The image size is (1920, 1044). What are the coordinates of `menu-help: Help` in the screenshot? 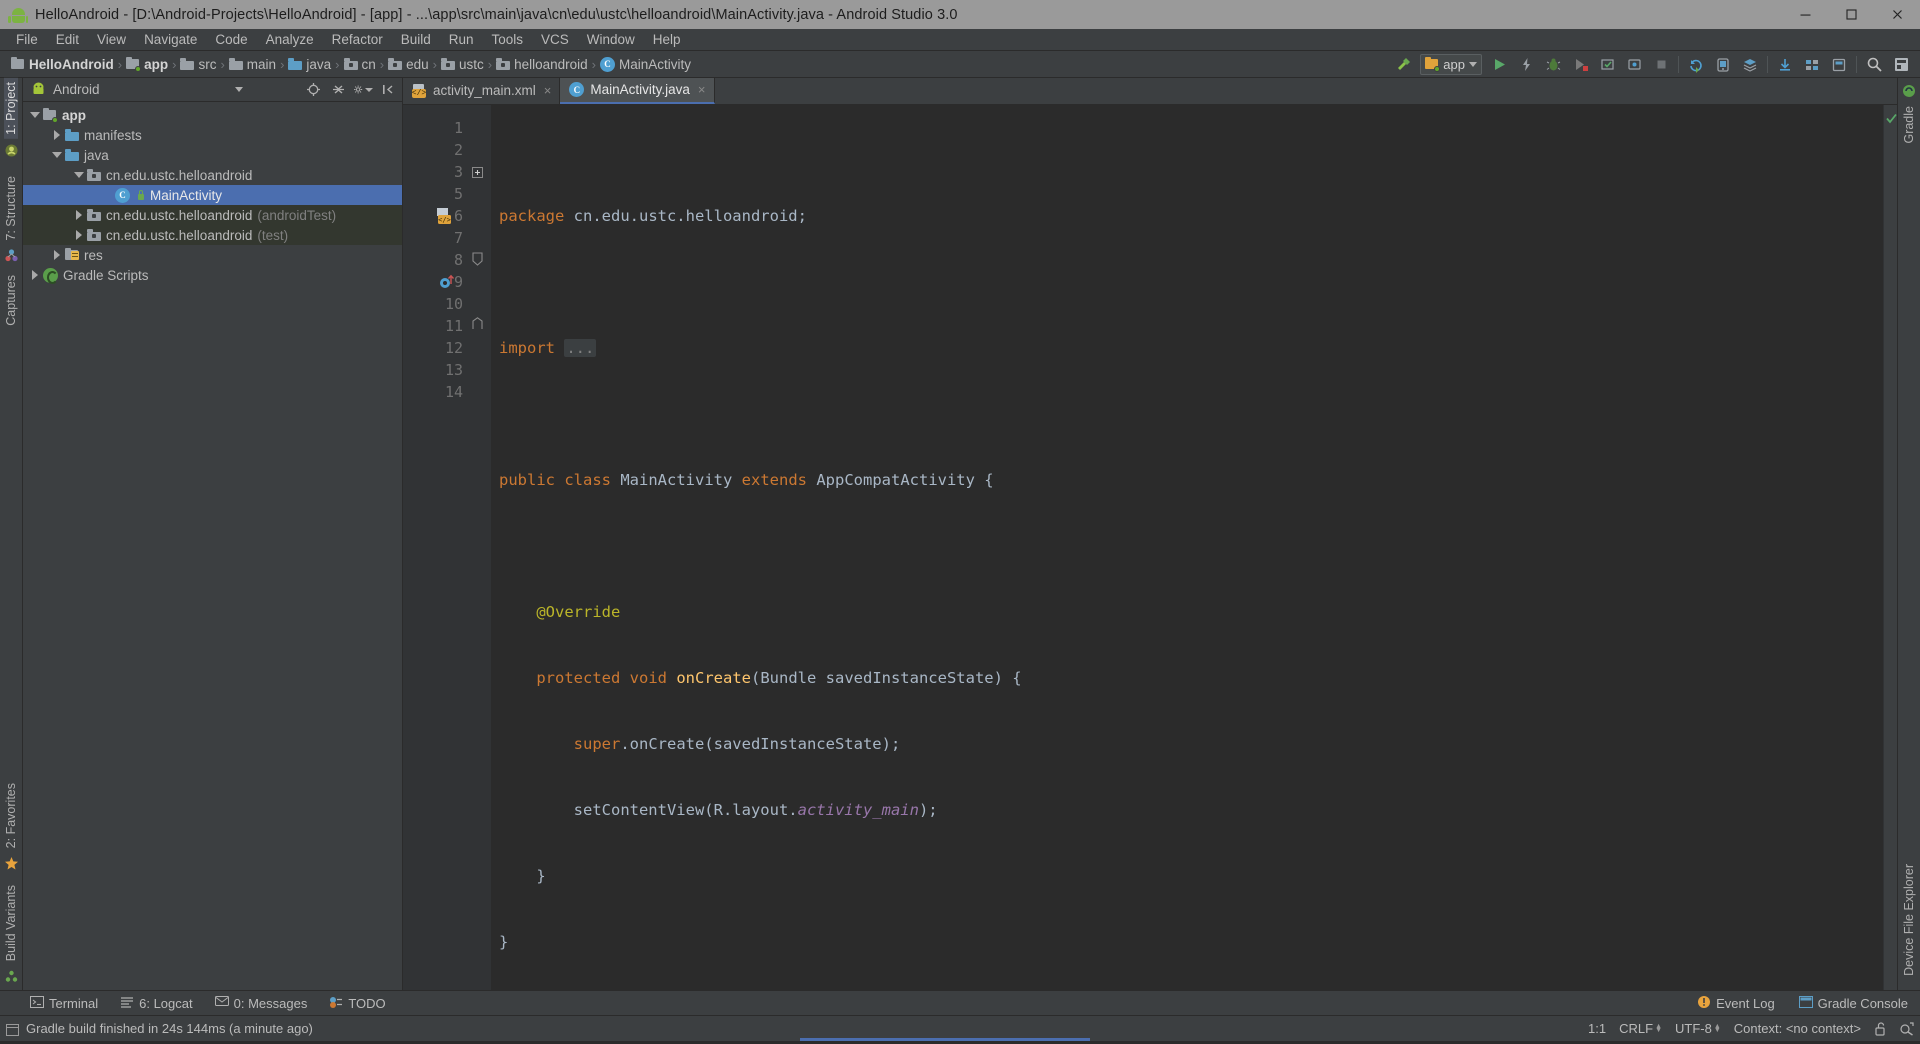 It's located at (667, 39).